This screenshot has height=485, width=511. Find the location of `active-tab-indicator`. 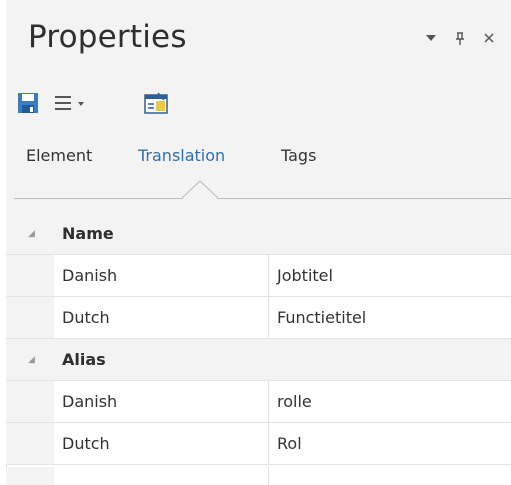

active-tab-indicator is located at coordinates (200, 190).